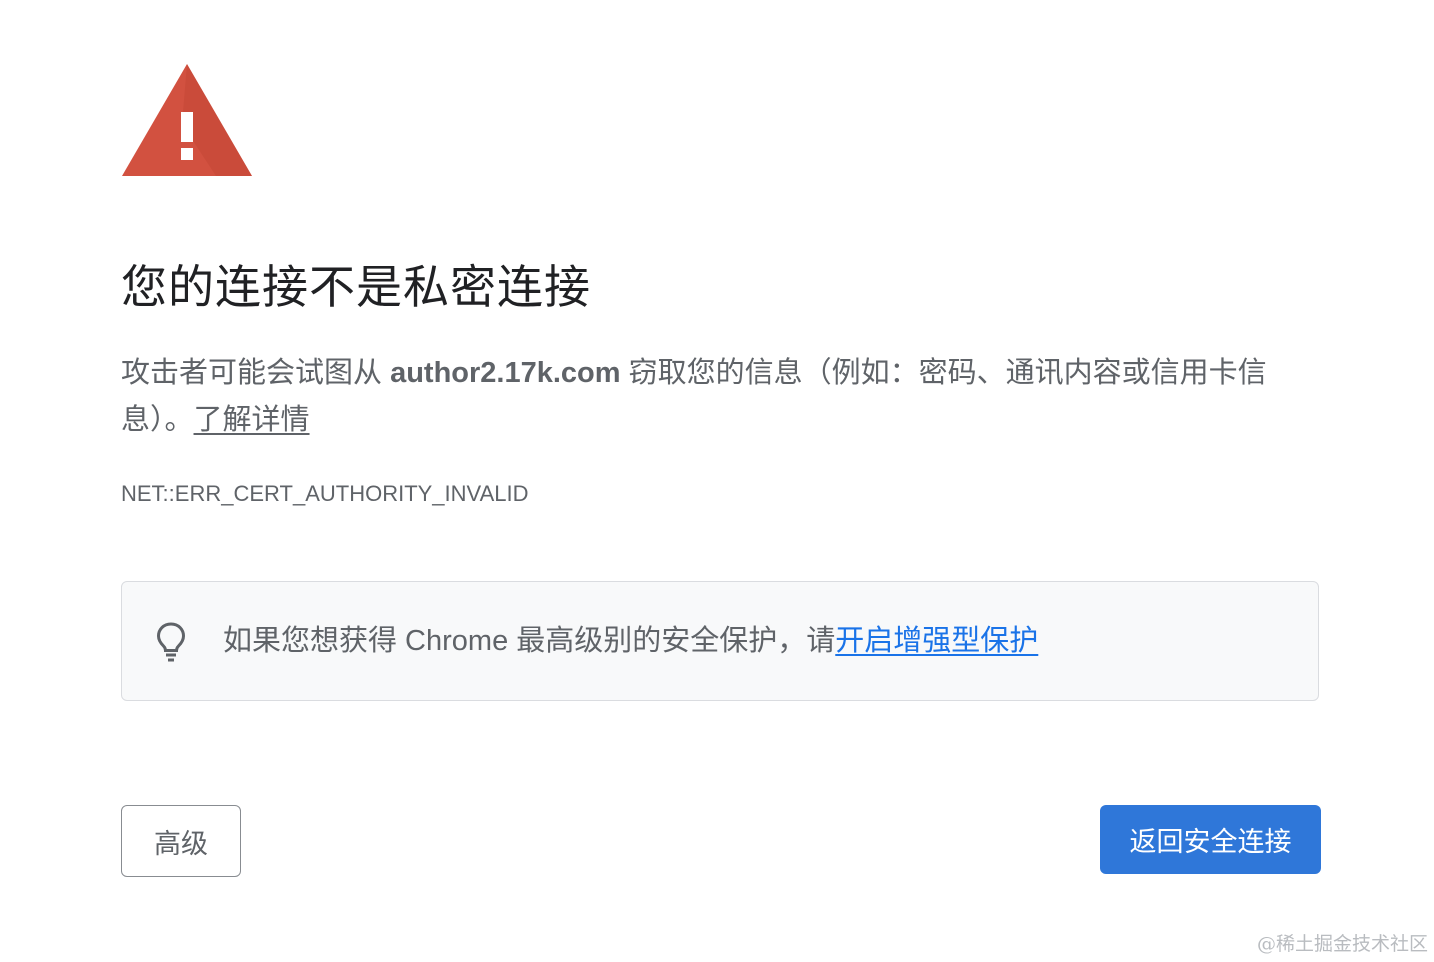 The width and height of the screenshot is (1434, 962). I want to click on lightbulb-icon, so click(171, 642).